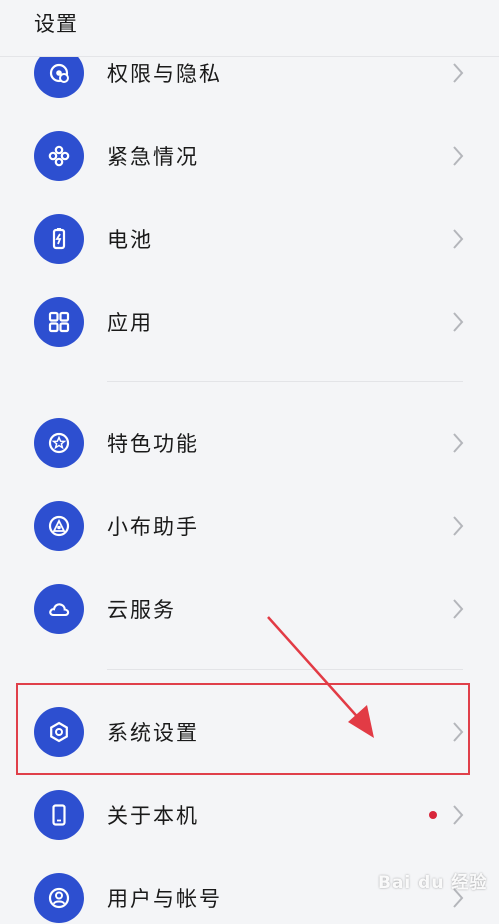 The image size is (499, 924). What do you see at coordinates (56, 24) in the screenshot?
I see `page-title: 设置` at bounding box center [56, 24].